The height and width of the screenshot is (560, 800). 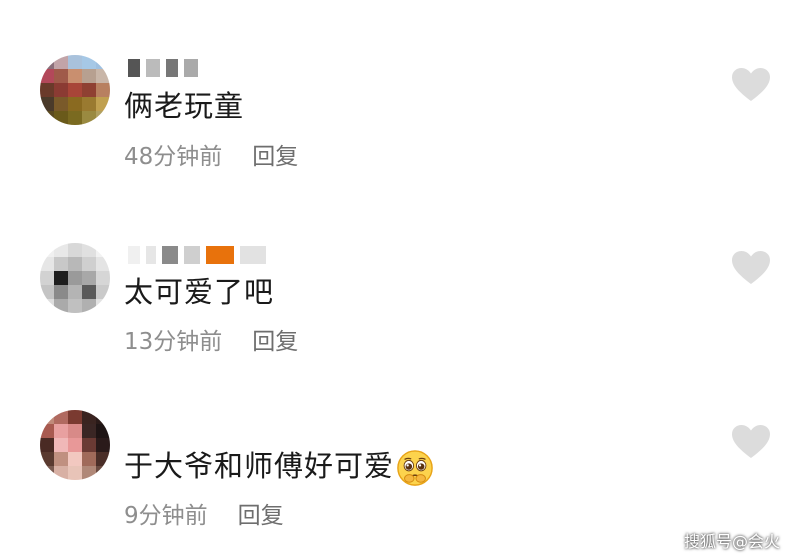 I want to click on comment-meta: 13分钟前 回复, so click(x=211, y=342).